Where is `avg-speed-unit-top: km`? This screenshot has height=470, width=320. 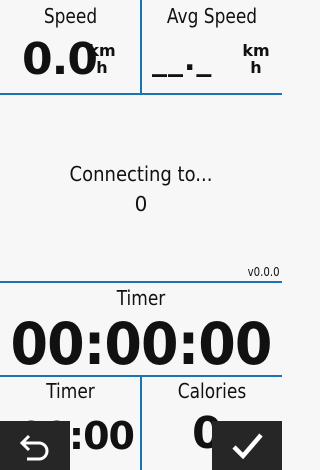
avg-speed-unit-top: km is located at coordinates (256, 50).